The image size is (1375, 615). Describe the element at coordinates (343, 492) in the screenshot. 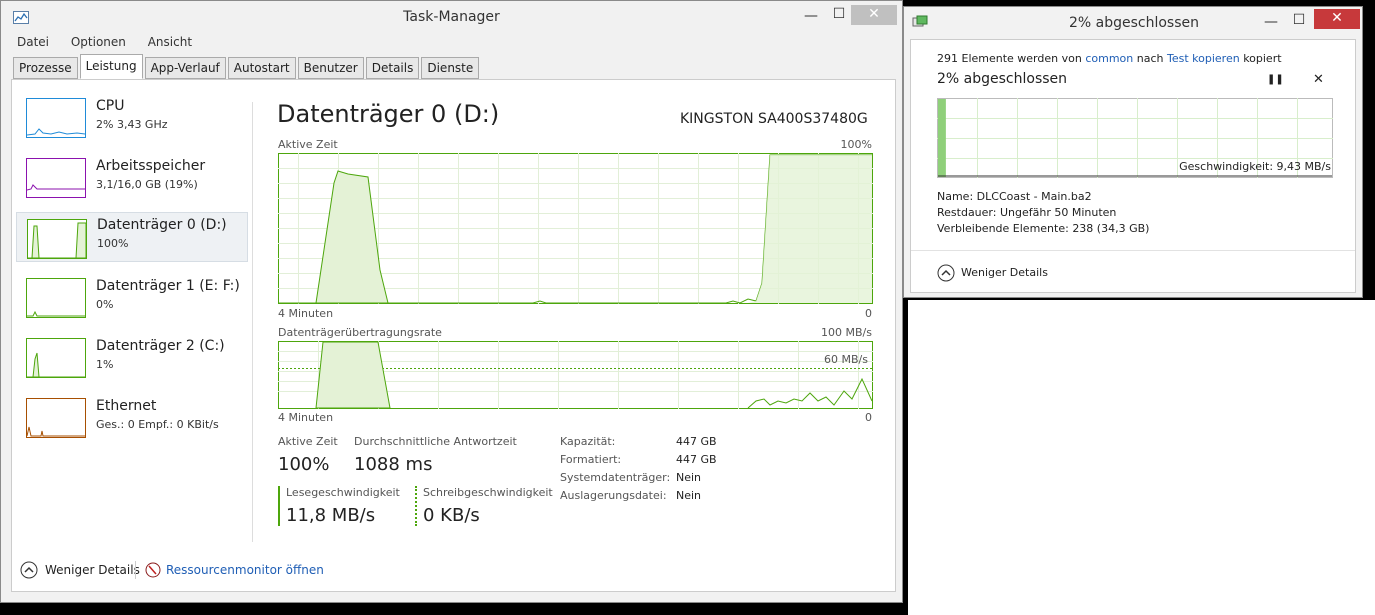

I see `read-speed-label: Lesegeschwindigkeit` at that location.